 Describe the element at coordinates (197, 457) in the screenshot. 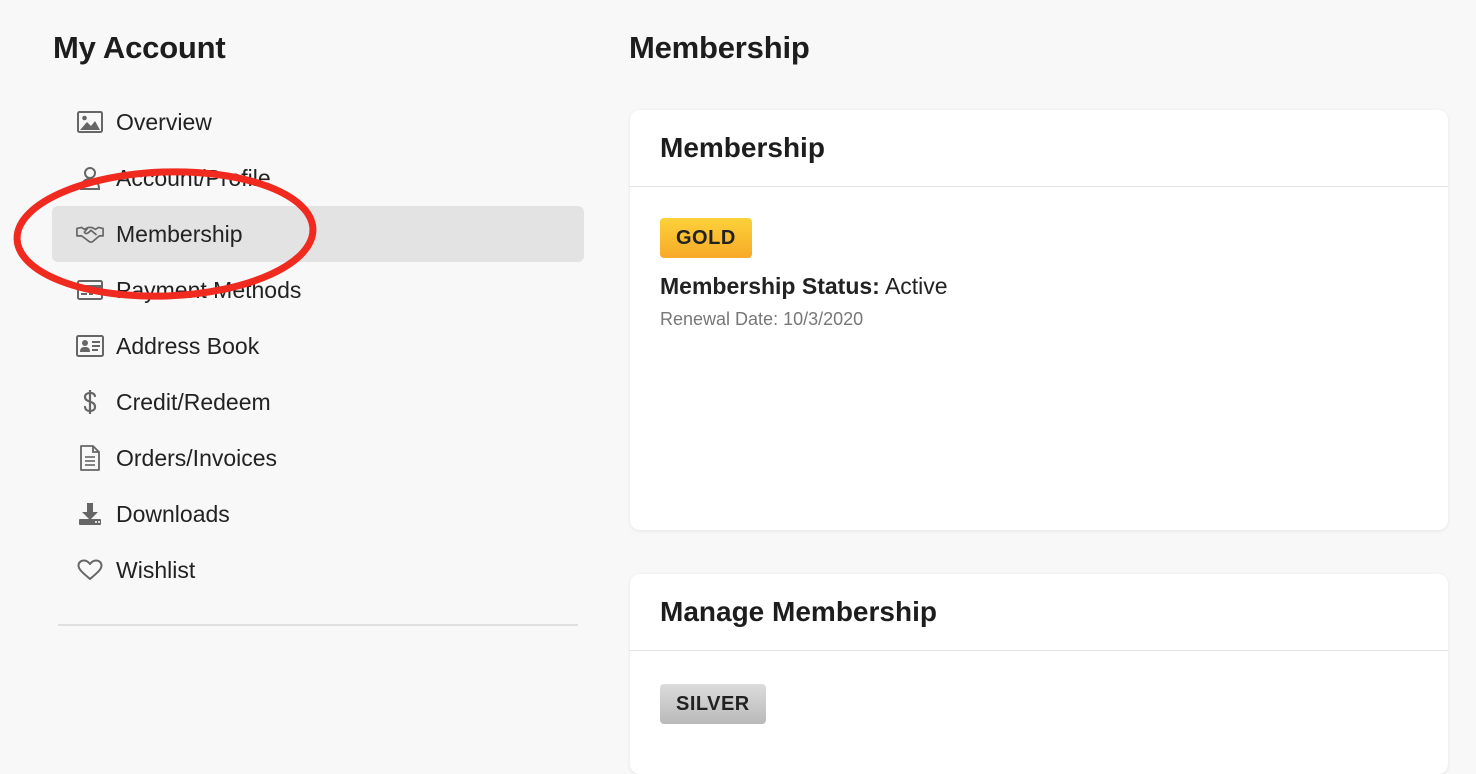

I see `sidebar-item-label: Orders/Invoices` at that location.